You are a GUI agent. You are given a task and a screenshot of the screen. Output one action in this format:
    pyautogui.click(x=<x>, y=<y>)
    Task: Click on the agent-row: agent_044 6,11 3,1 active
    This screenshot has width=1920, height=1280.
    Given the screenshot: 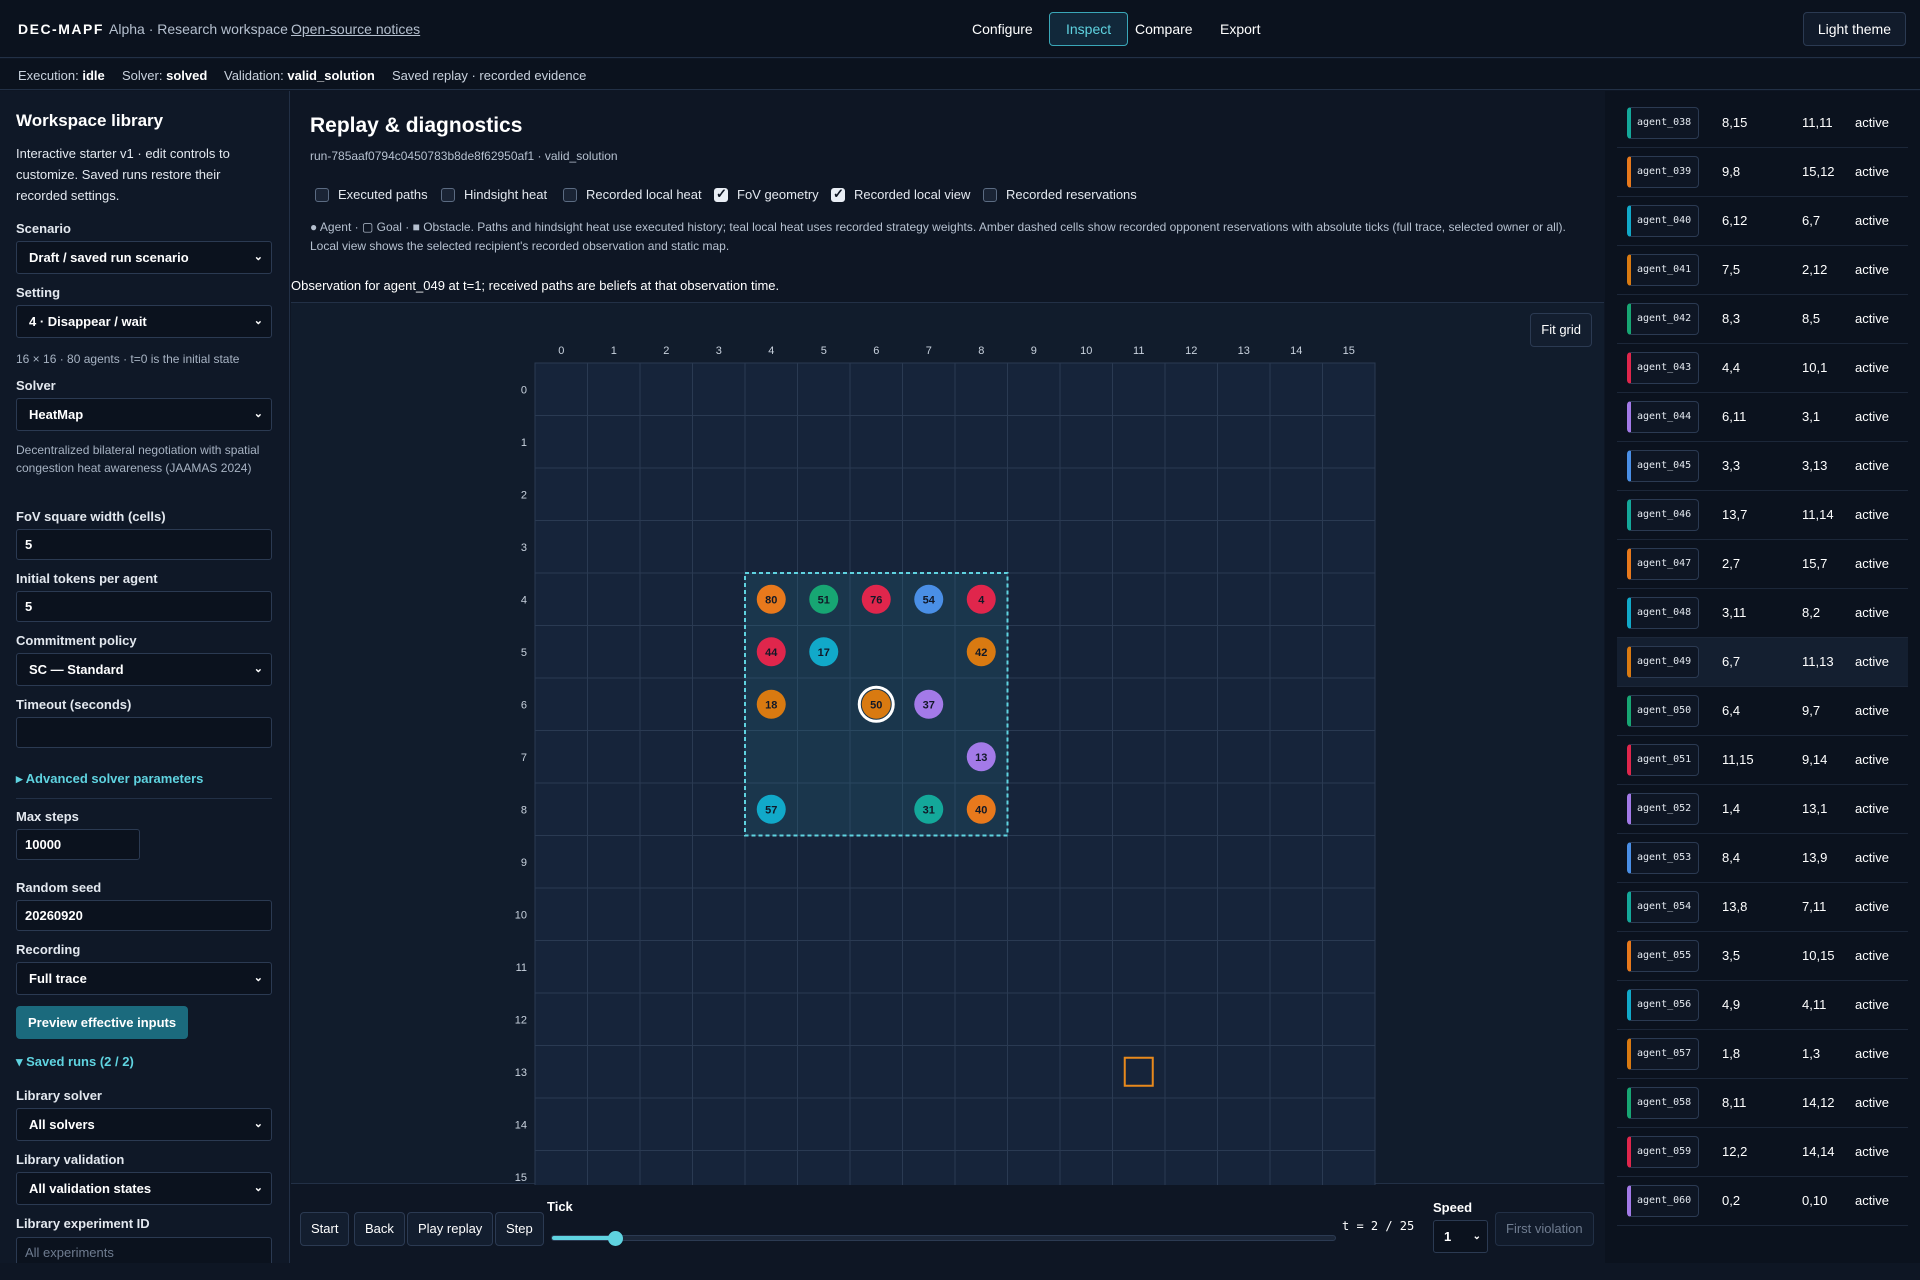 What is the action you would take?
    pyautogui.click(x=1762, y=417)
    